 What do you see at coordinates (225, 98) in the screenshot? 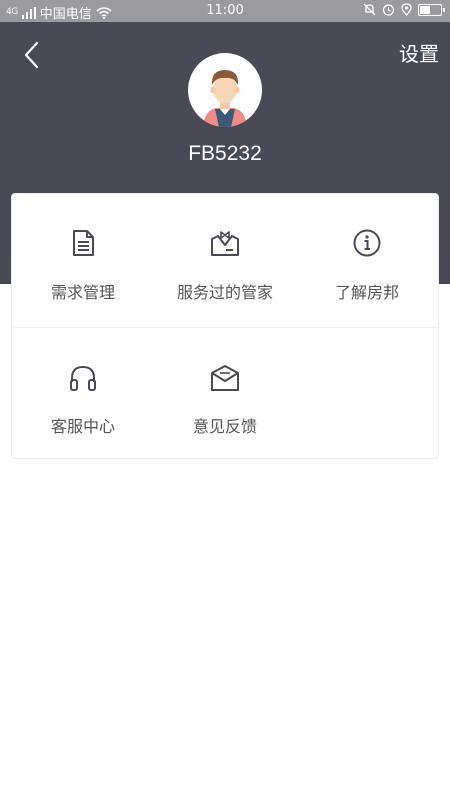
I see `avatar-illustration` at bounding box center [225, 98].